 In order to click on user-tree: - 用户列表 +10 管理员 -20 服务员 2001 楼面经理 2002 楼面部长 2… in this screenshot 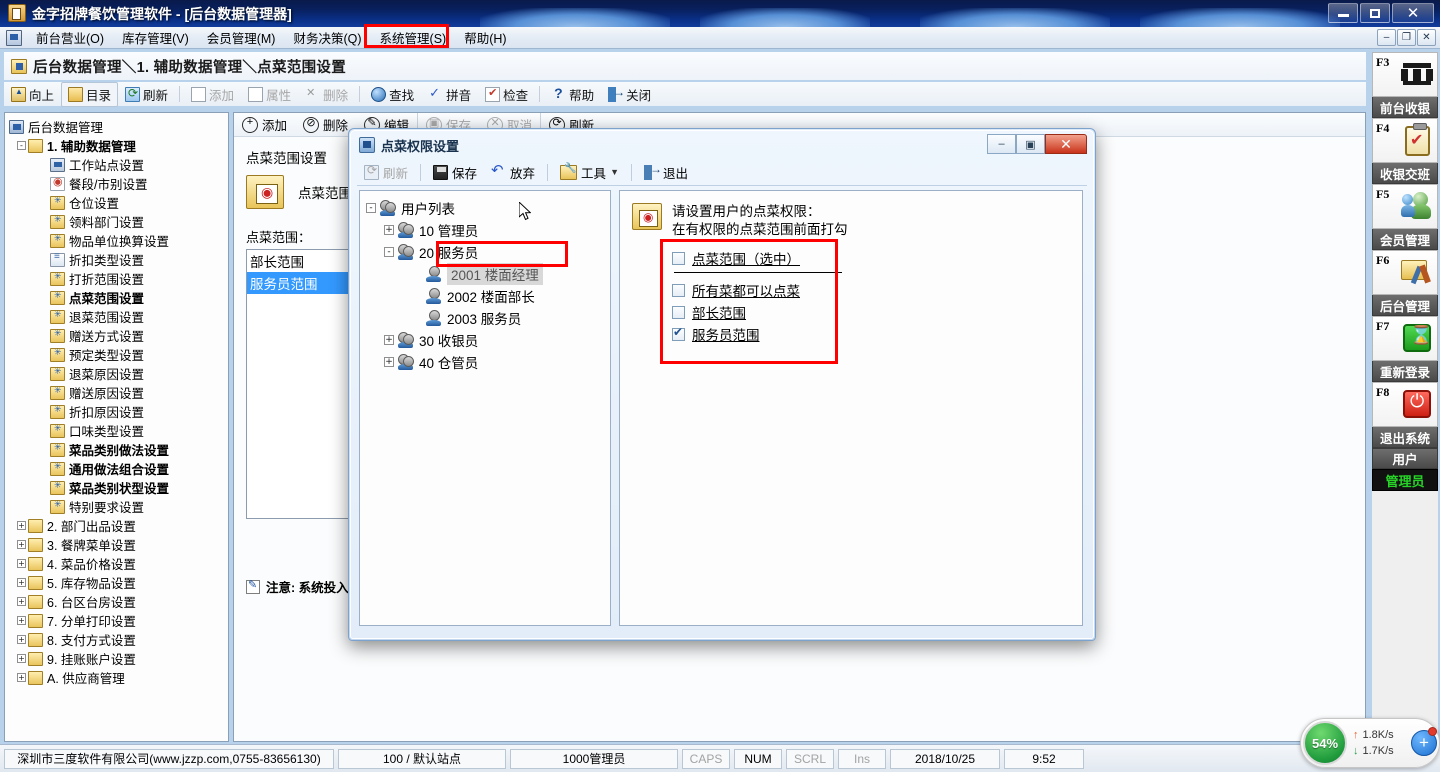, I will do `click(485, 282)`.